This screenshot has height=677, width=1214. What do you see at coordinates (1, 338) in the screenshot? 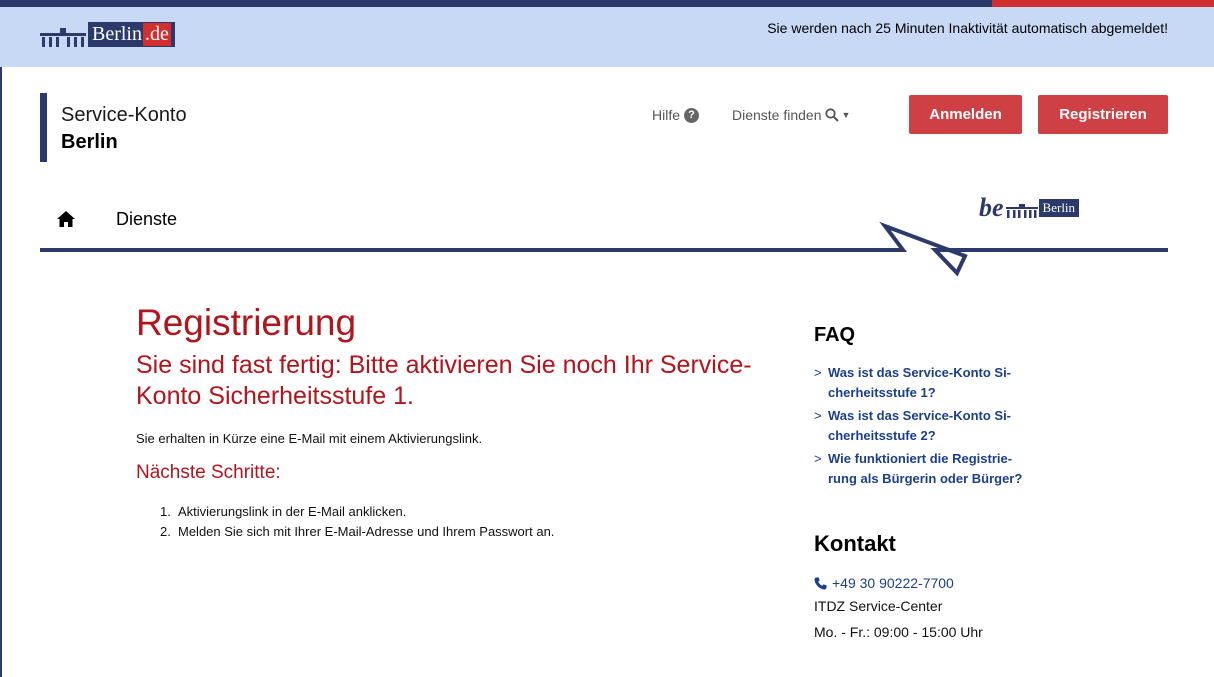
I see `window-left-edge` at bounding box center [1, 338].